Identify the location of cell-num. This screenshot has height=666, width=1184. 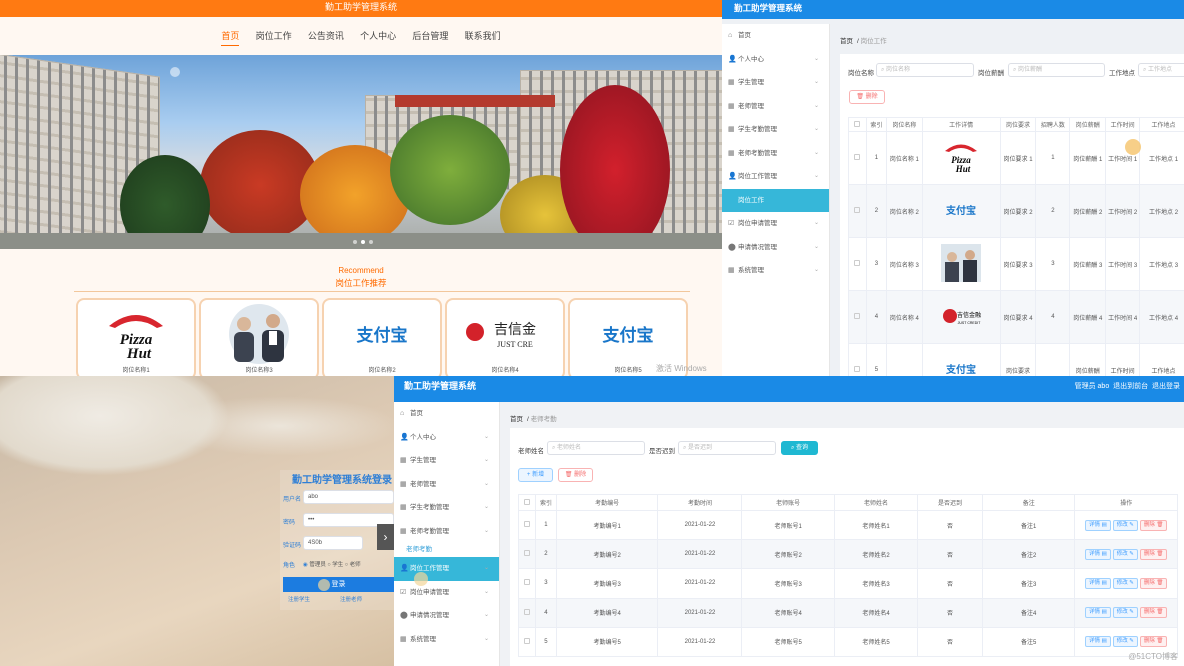
(1053, 359).